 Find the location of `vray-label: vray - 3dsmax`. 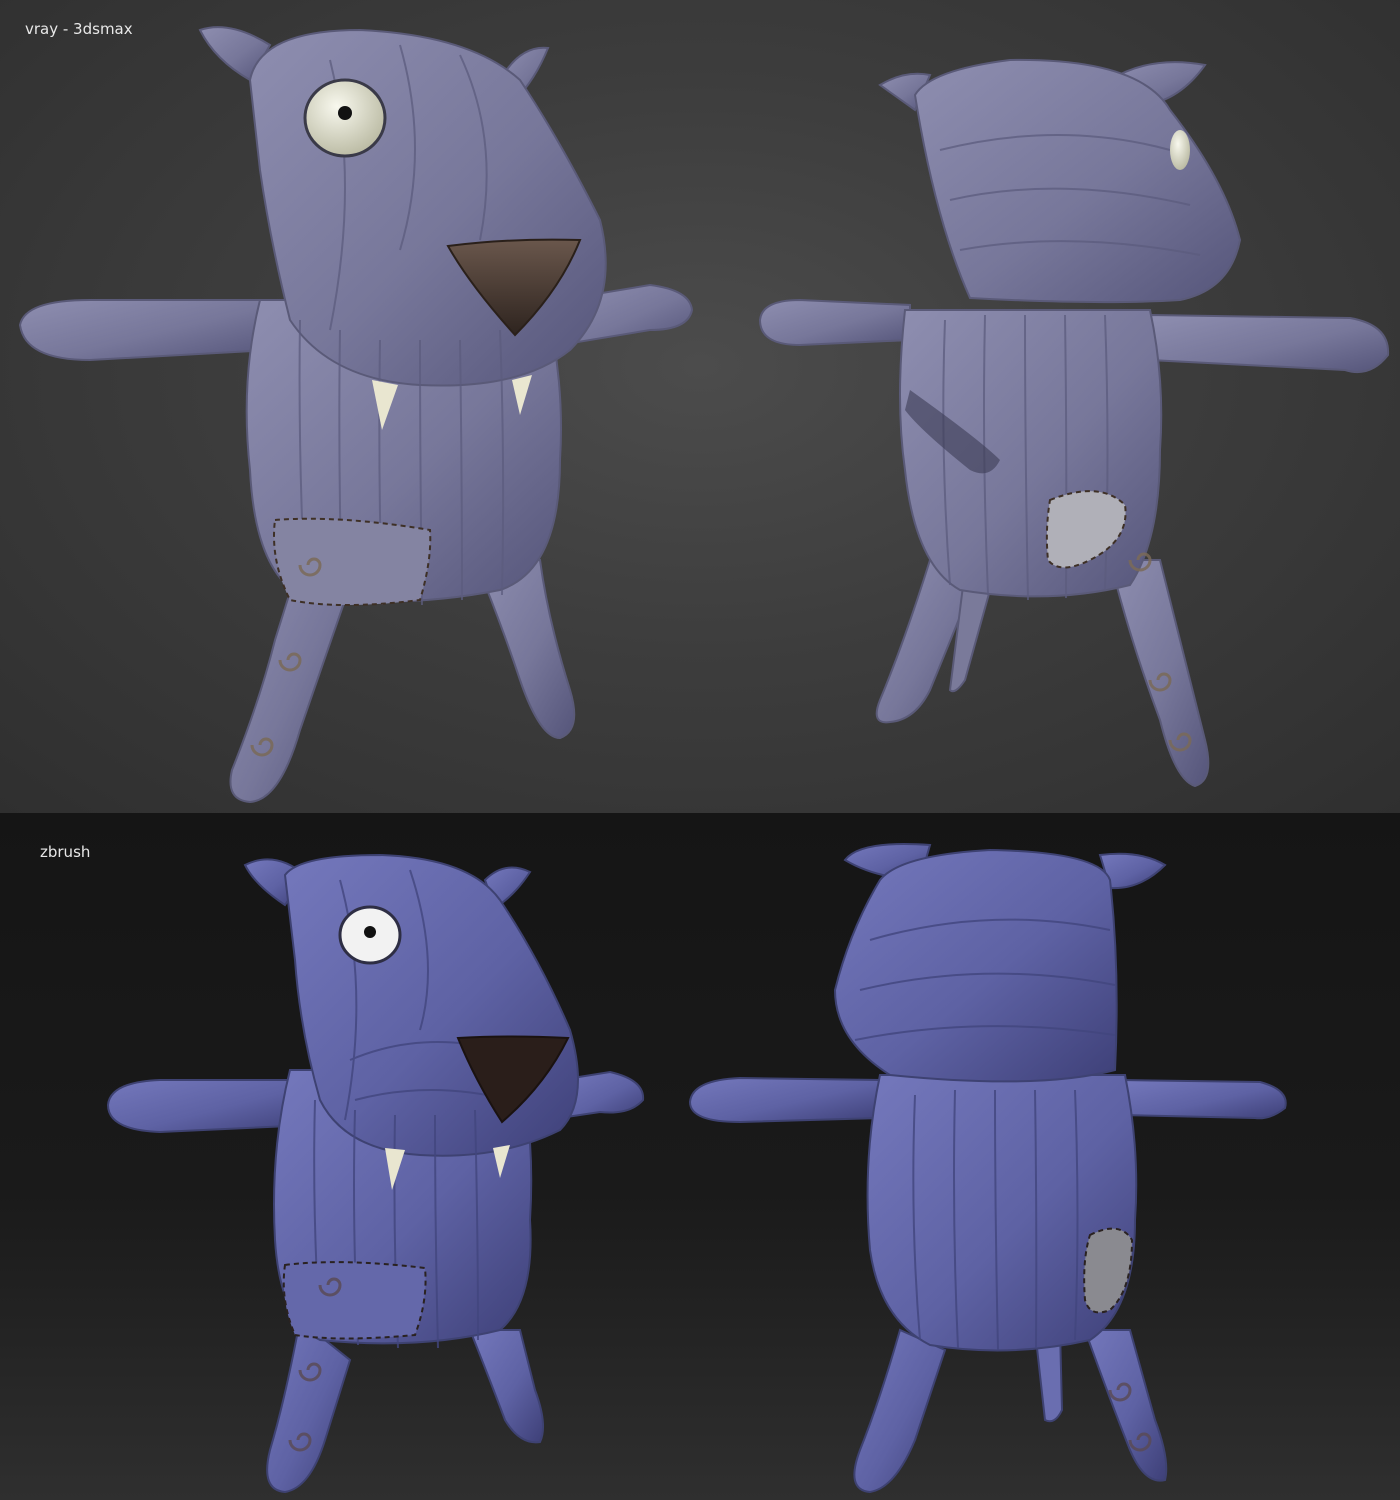

vray-label: vray - 3dsmax is located at coordinates (79, 29).